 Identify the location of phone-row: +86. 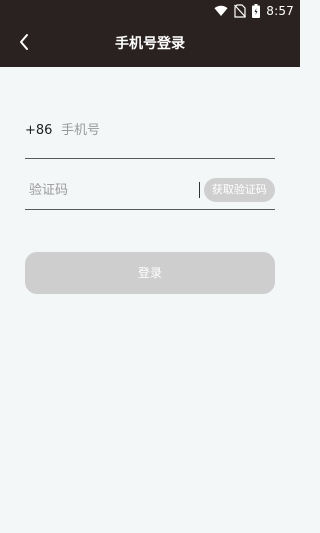
(150, 130).